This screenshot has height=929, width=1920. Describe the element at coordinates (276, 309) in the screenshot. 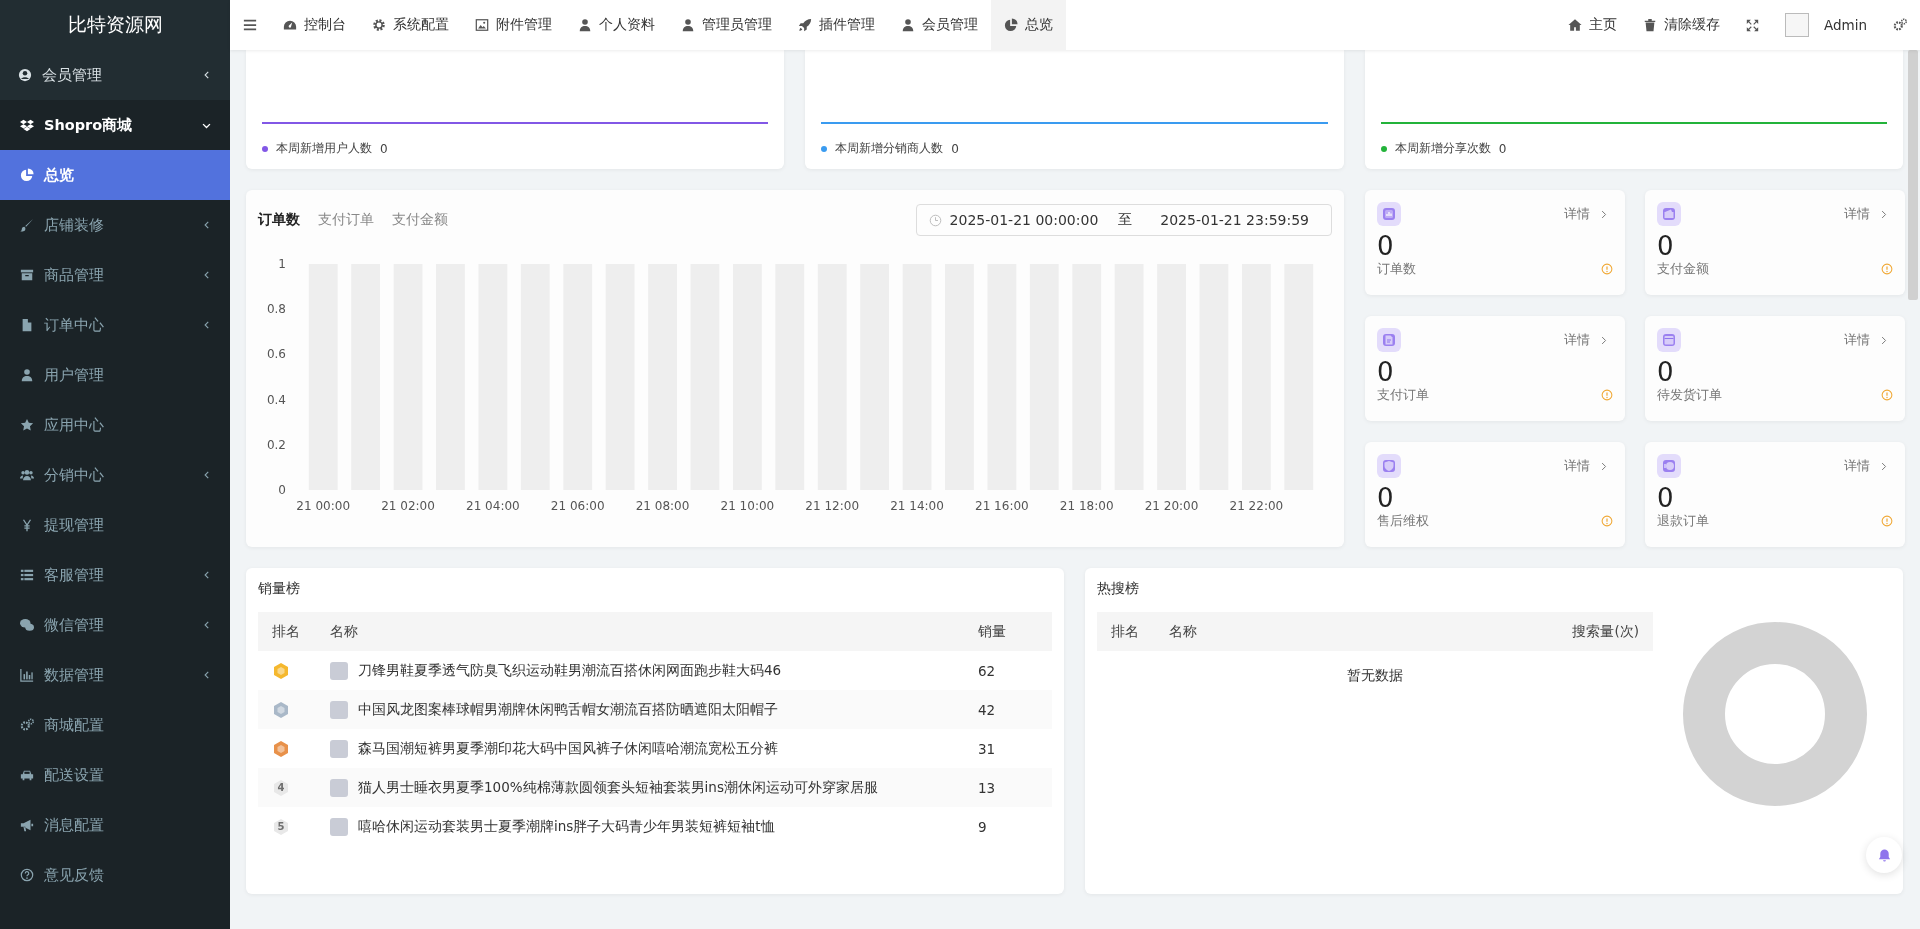

I see `y-tick-label: 0.8` at that location.